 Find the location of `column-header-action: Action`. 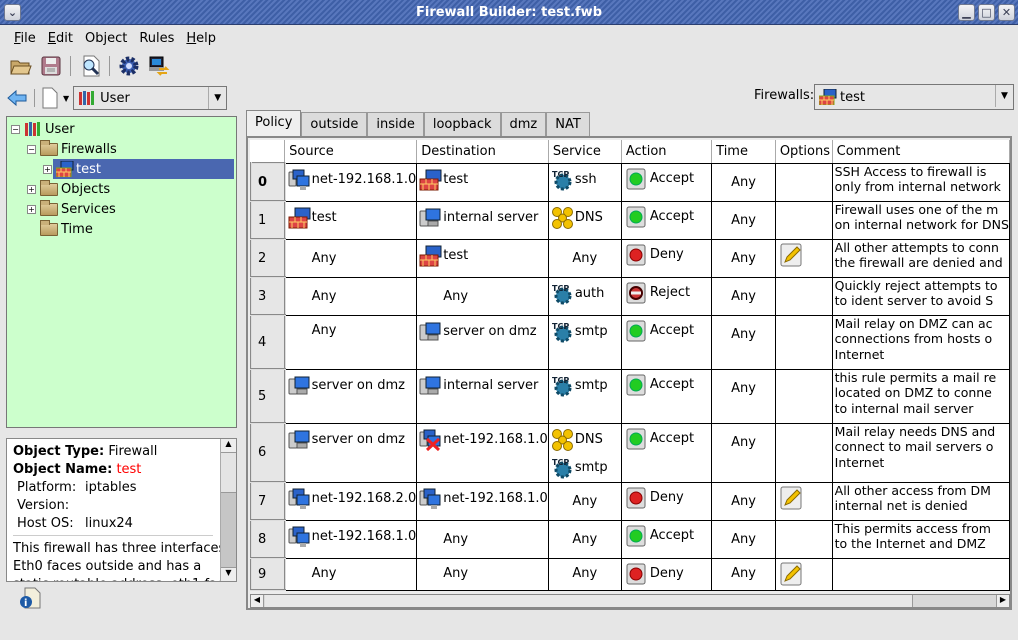

column-header-action: Action is located at coordinates (667, 152).